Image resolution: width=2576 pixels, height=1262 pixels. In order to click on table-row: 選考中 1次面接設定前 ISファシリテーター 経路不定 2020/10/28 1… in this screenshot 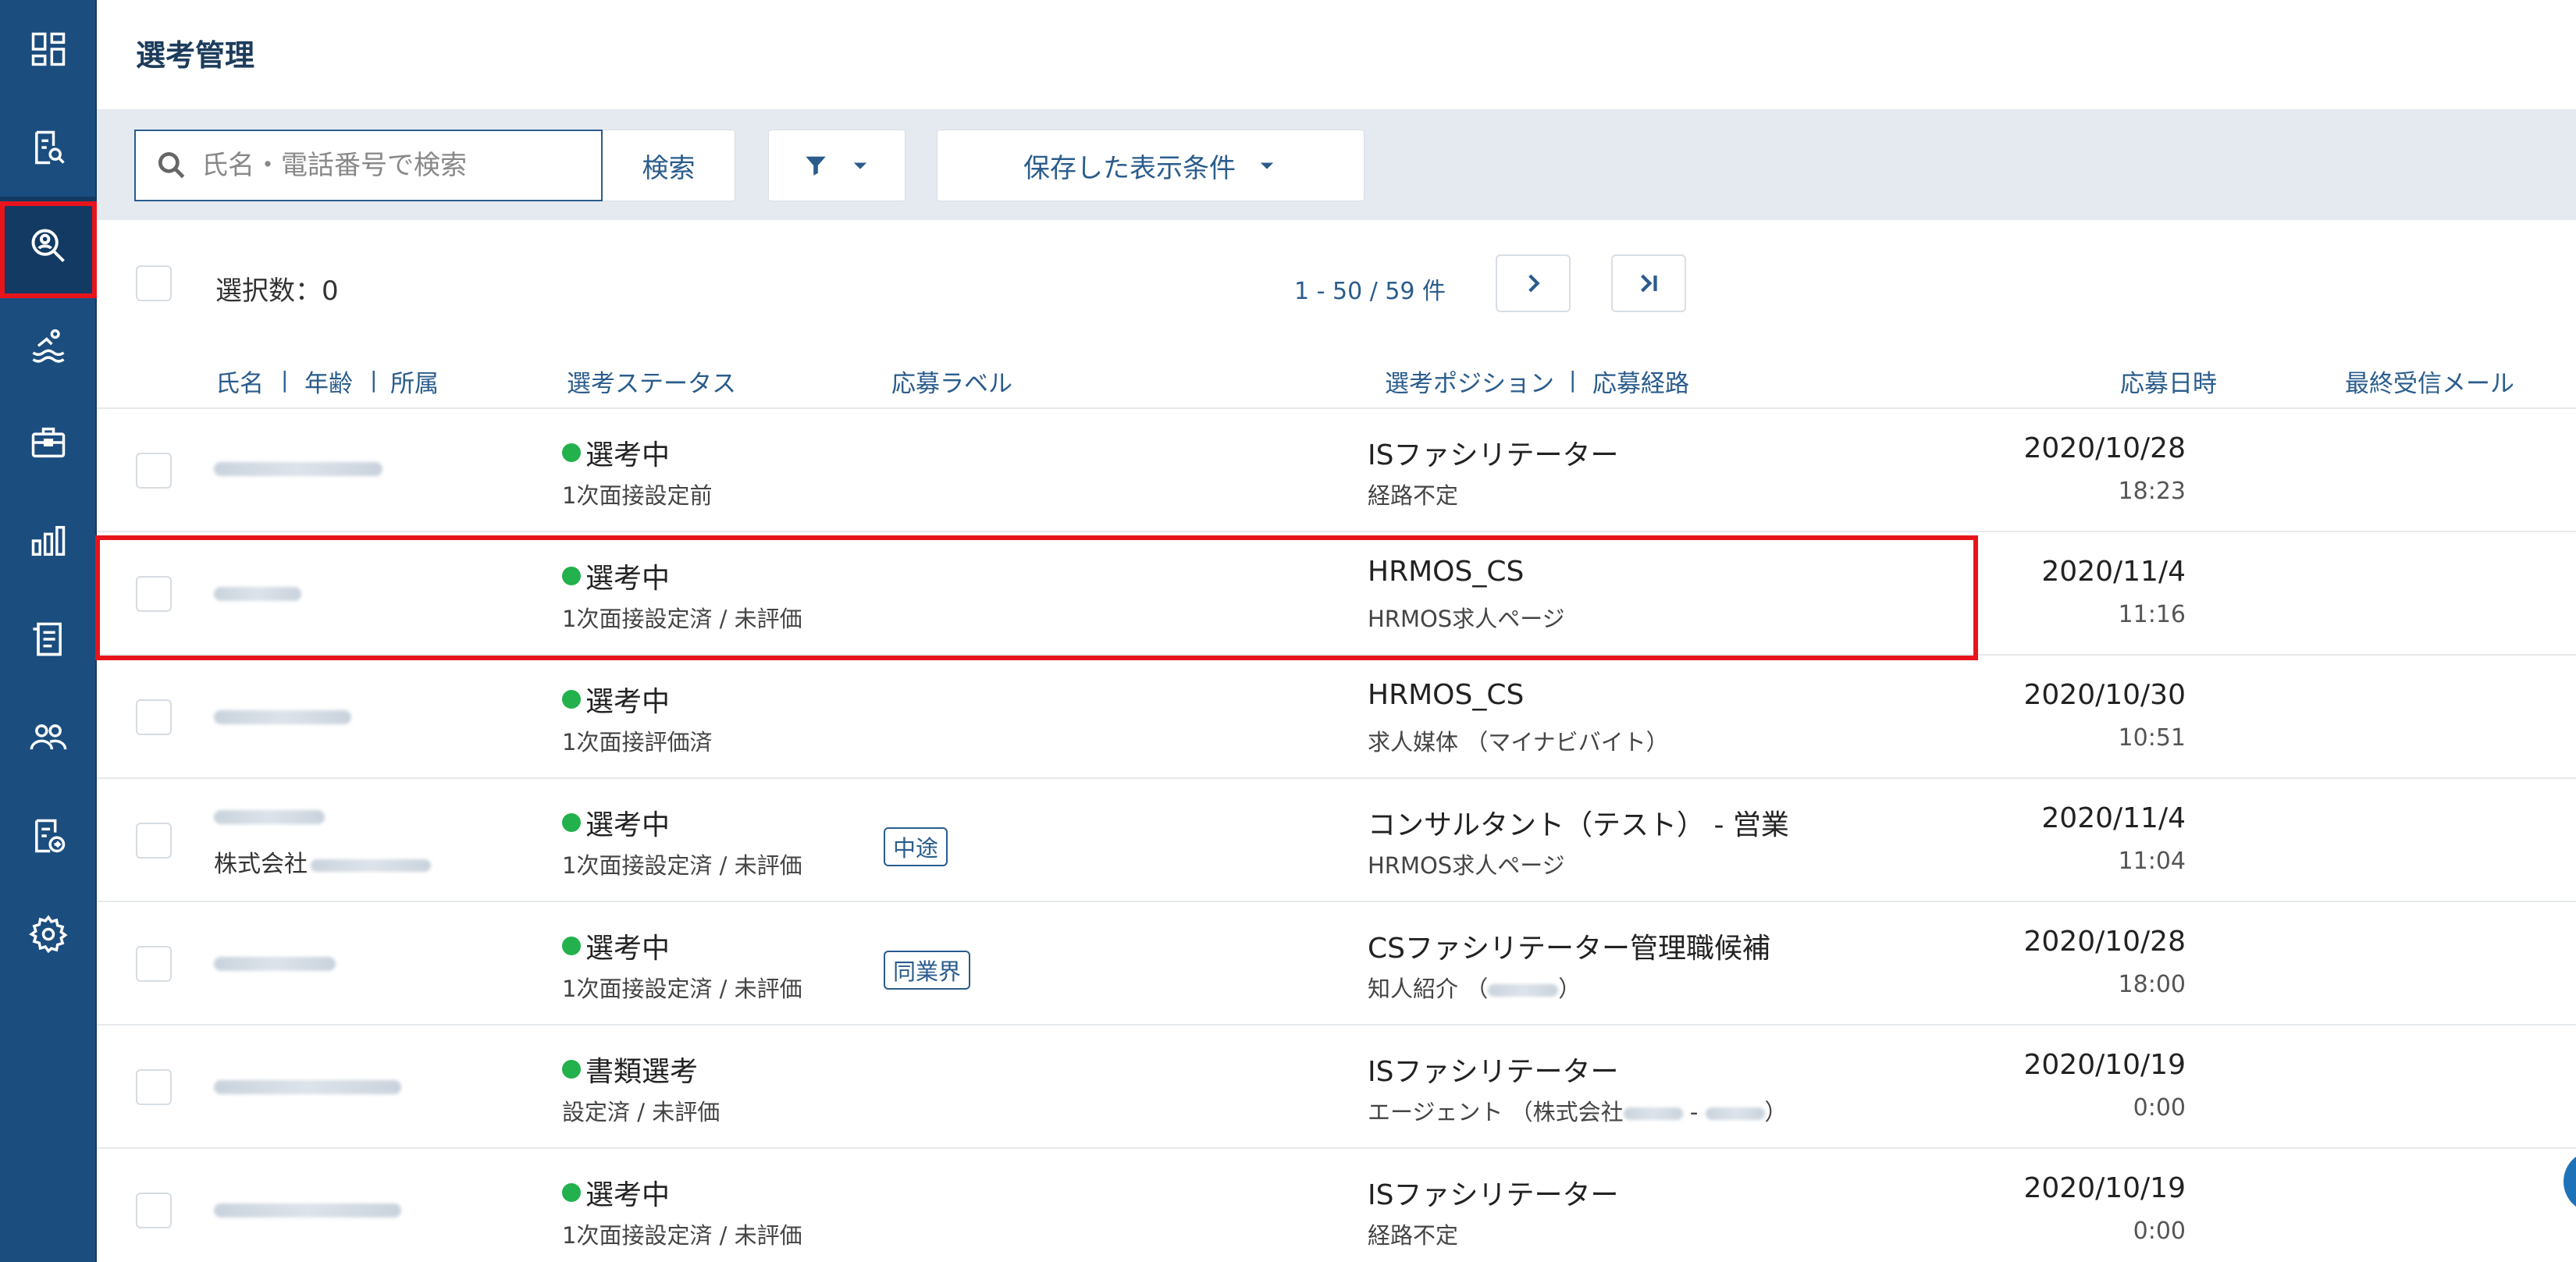, I will do `click(1336, 470)`.